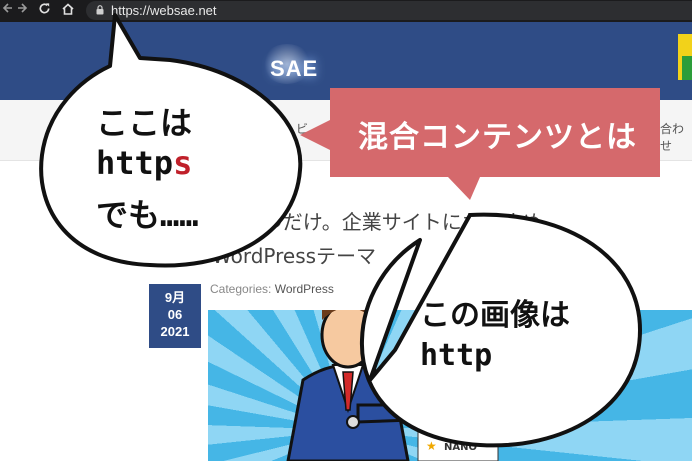  Describe the element at coordinates (135, 163) in the screenshot. I see `bubble1-http: http` at that location.